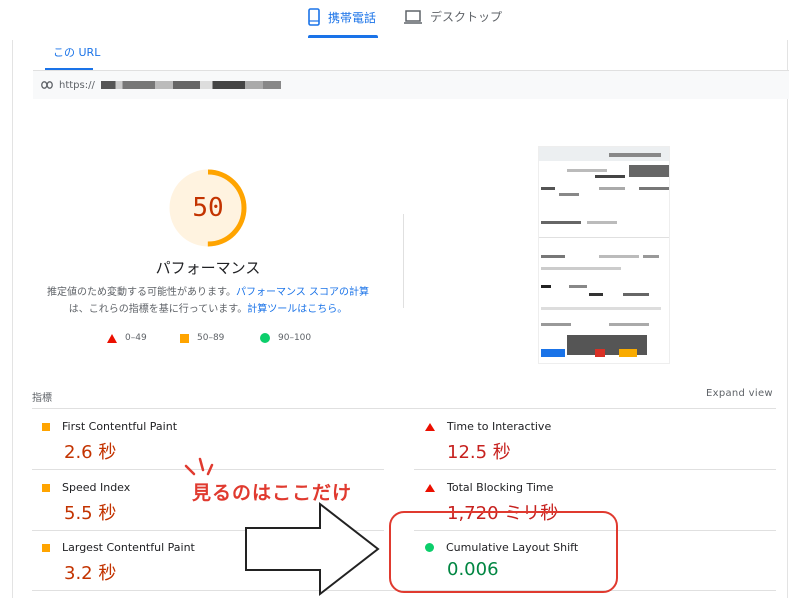  I want to click on metric-label: Largest Contentful Paint, so click(128, 547).